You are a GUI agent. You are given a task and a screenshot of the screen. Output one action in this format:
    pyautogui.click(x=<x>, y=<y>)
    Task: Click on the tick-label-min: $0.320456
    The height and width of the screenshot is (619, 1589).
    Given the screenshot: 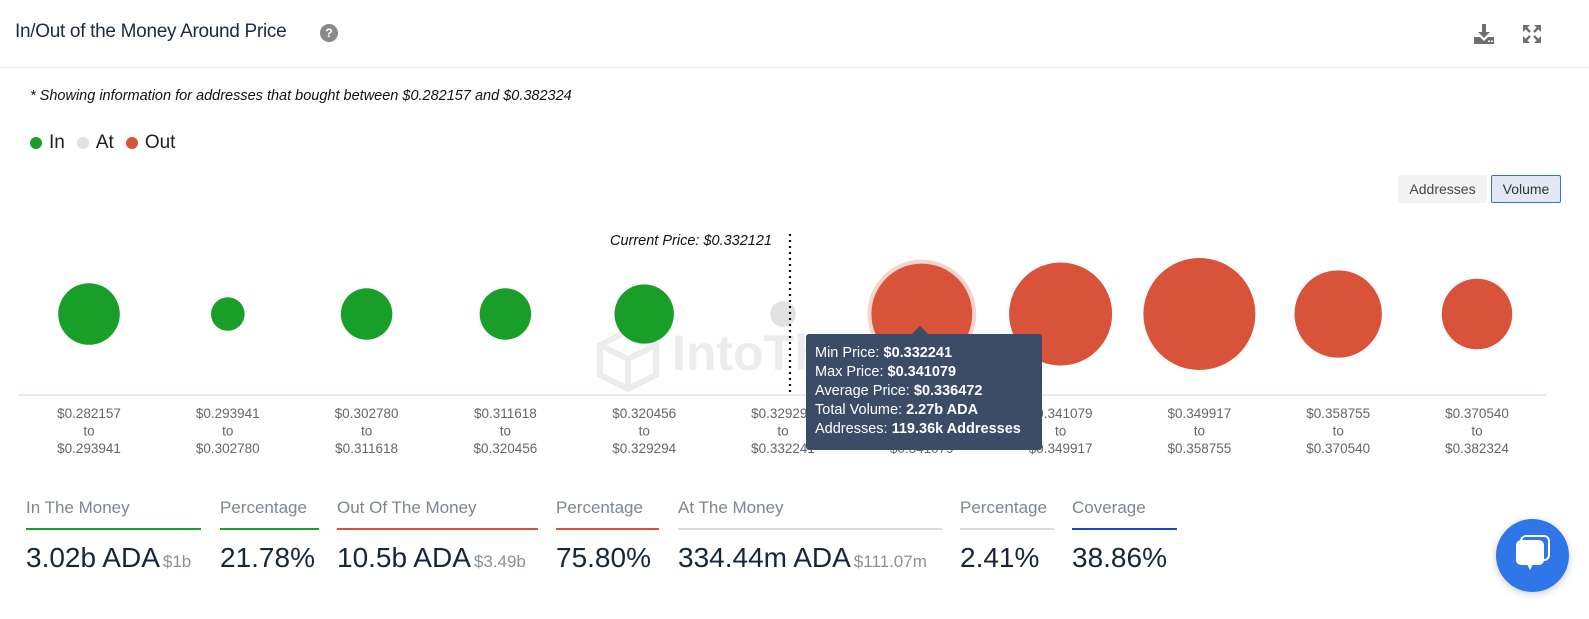 What is the action you would take?
    pyautogui.click(x=644, y=413)
    